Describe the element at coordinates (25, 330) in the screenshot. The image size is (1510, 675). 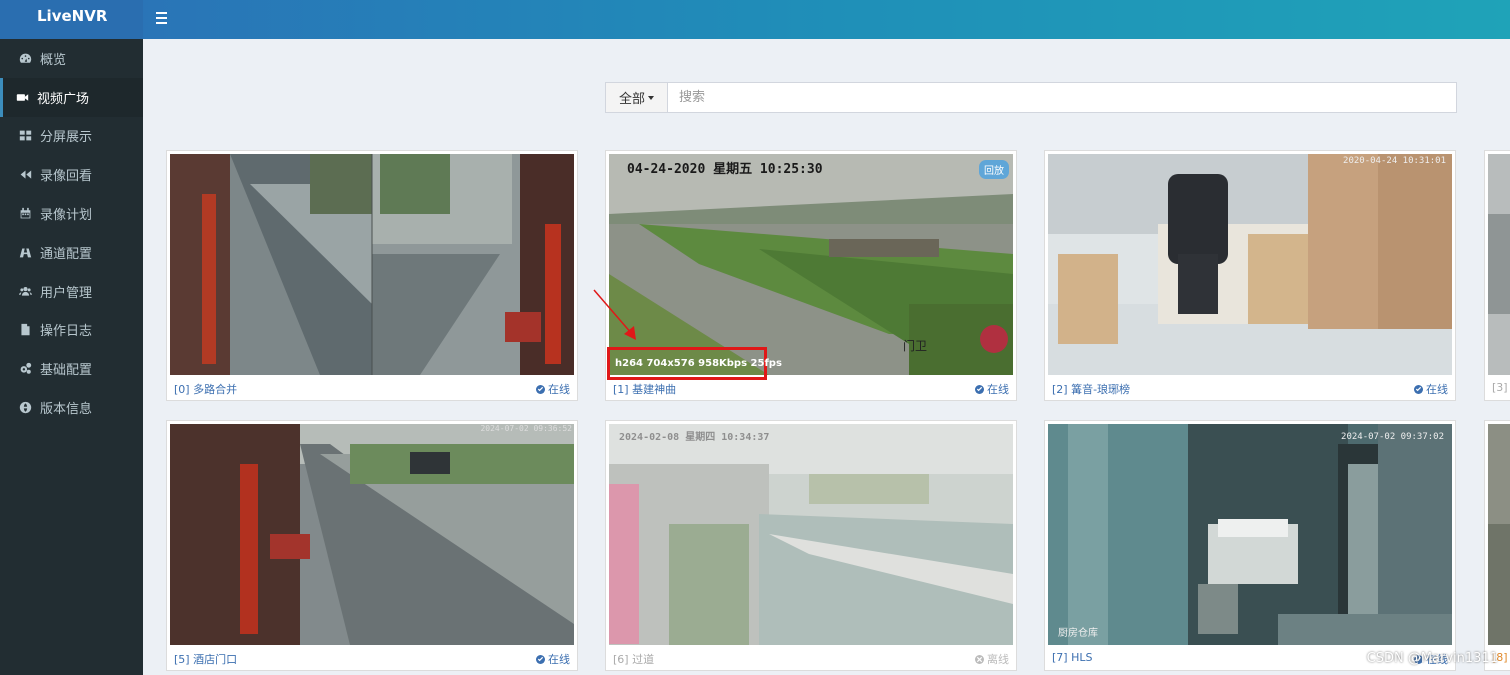
I see `file-icon` at that location.